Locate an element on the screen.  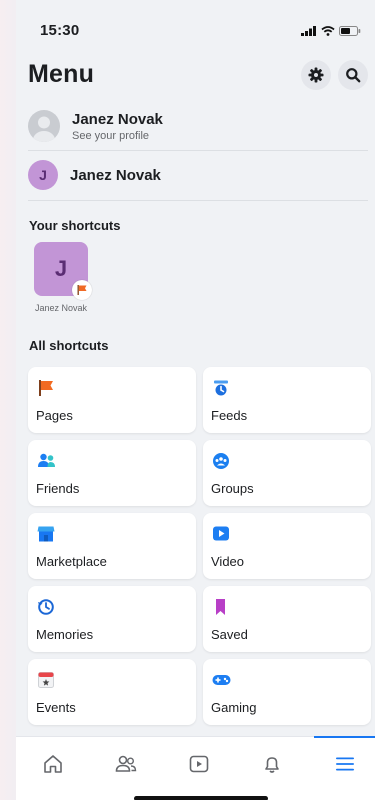
profile-text: Janez Novak See your profile is located at coordinates (117, 126).